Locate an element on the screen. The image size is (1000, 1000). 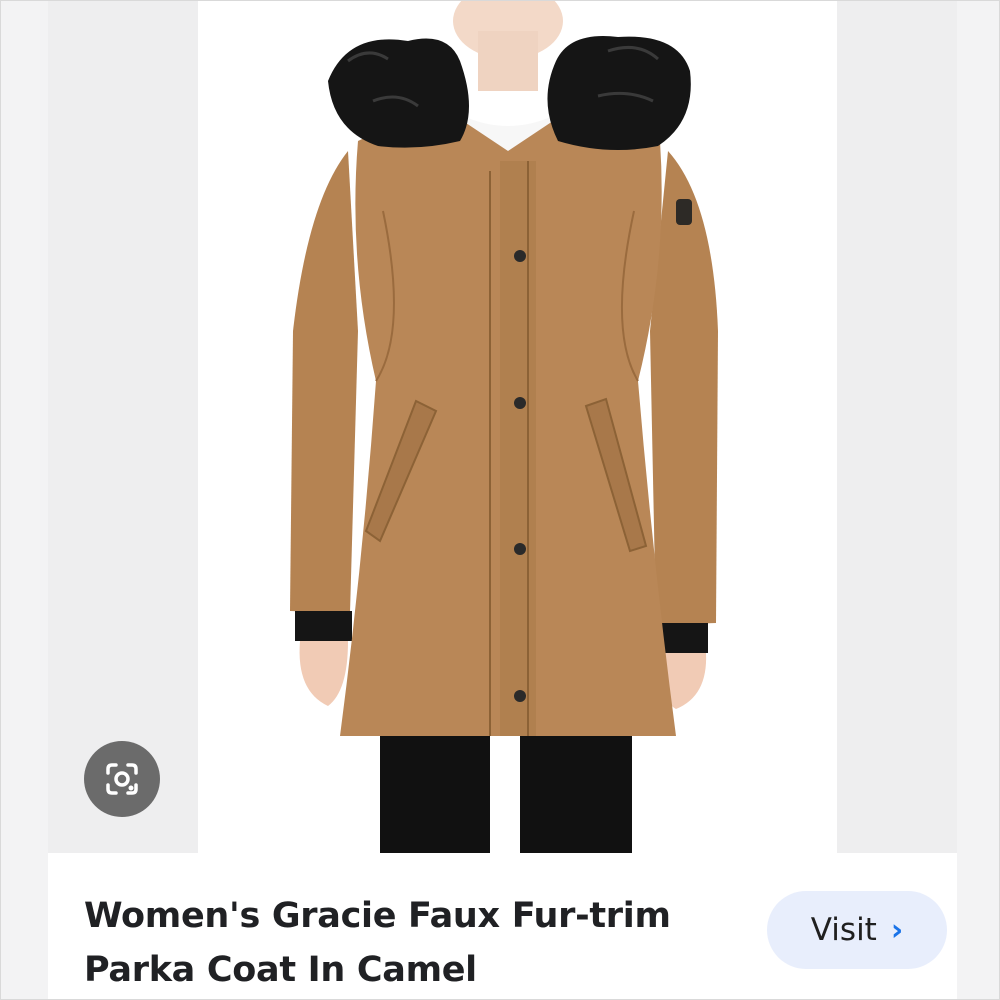
visit-button: Visit › is located at coordinates (857, 930).